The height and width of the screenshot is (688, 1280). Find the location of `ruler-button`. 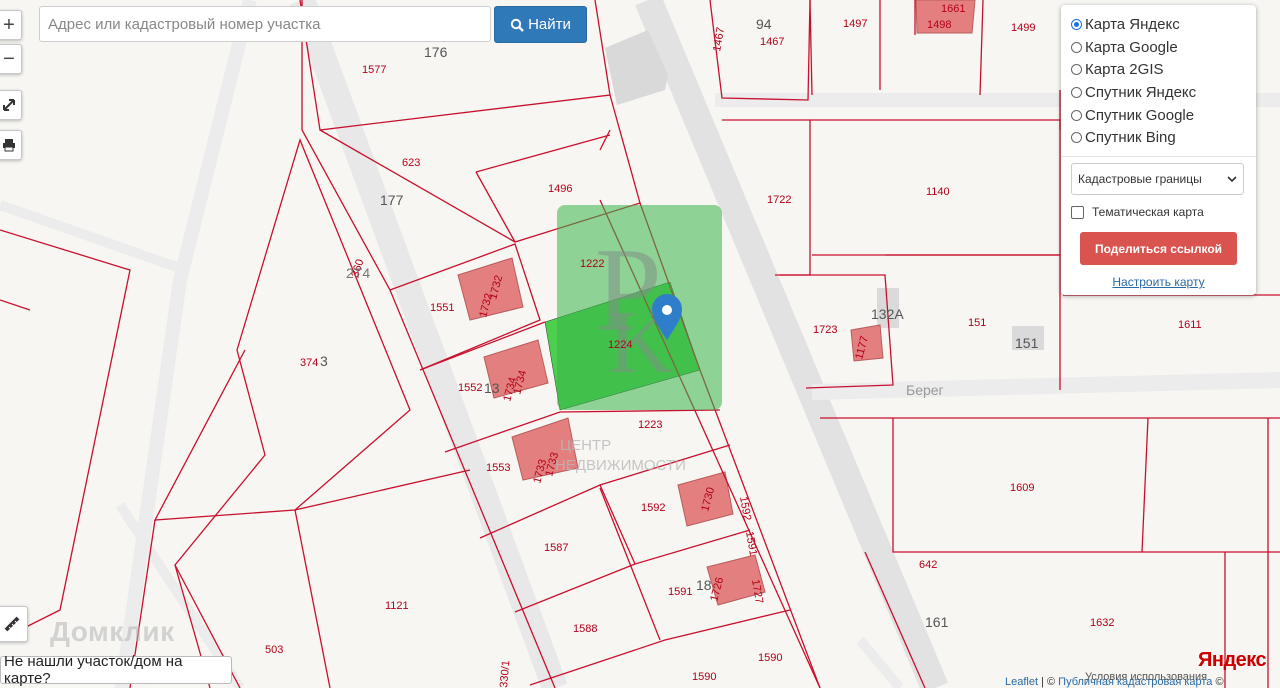

ruler-button is located at coordinates (14, 624).